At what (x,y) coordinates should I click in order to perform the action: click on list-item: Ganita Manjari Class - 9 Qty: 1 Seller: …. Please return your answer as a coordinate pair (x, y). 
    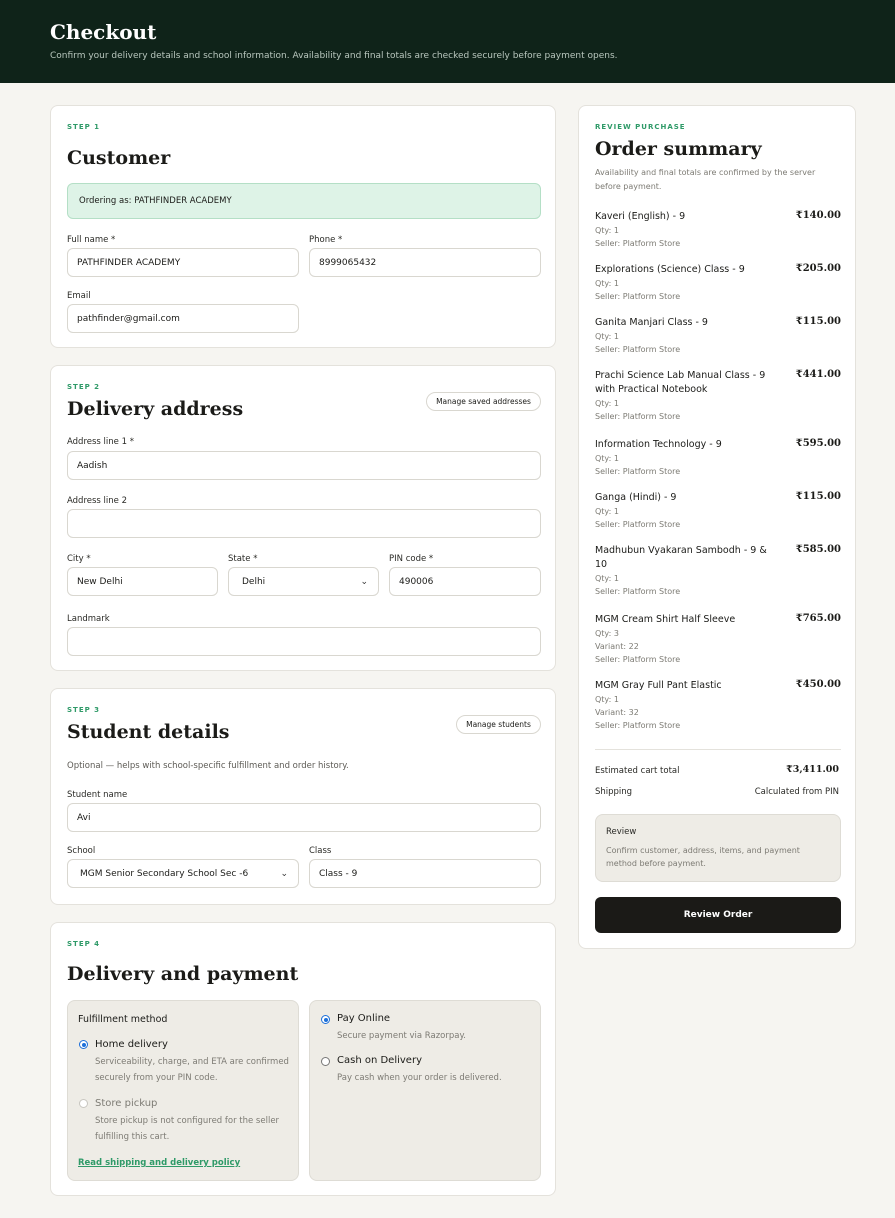
    Looking at the image, I should click on (718, 336).